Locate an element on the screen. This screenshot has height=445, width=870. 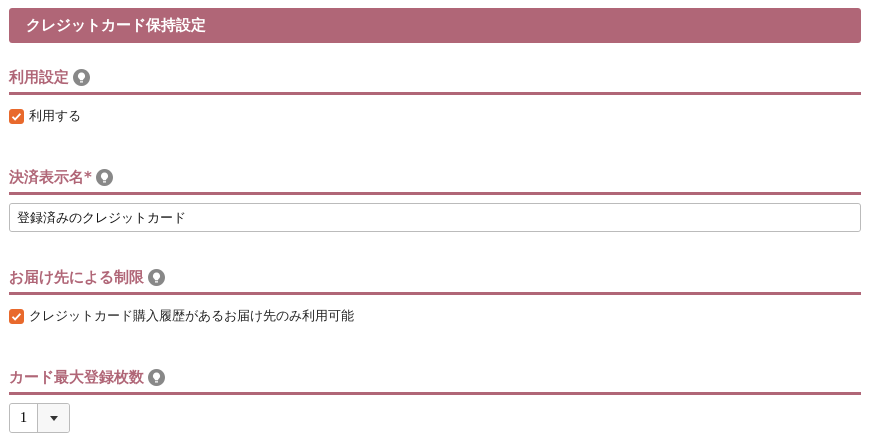
caret-icon is located at coordinates (54, 418).